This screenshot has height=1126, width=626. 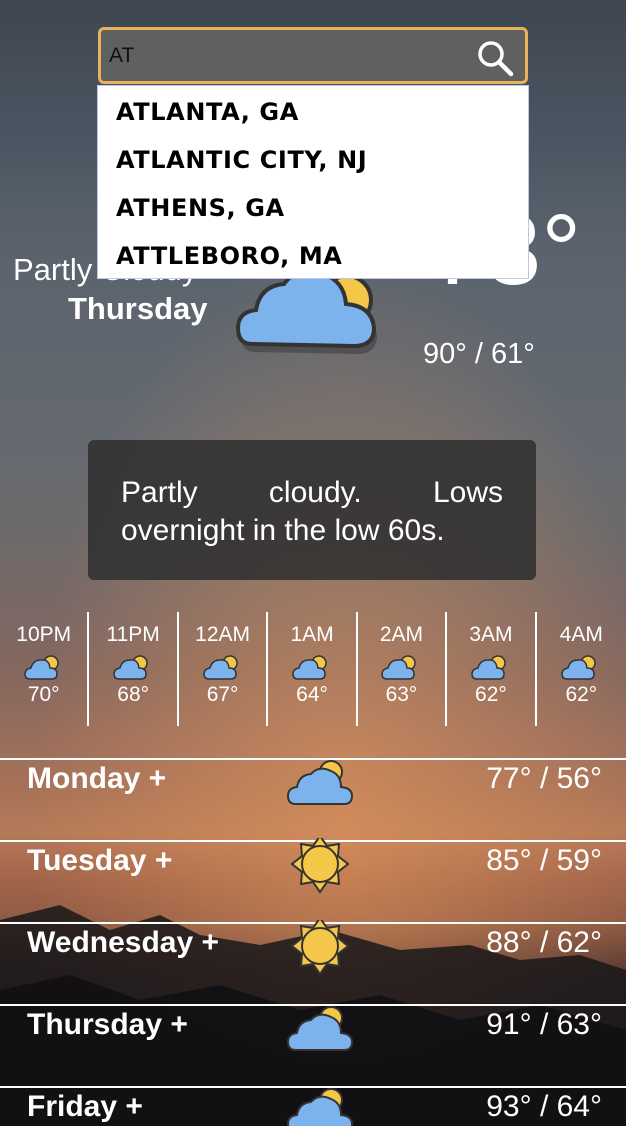 What do you see at coordinates (313, 158) in the screenshot?
I see `suggestion-atlantic-city: ATLANTIC CITY, NJ` at bounding box center [313, 158].